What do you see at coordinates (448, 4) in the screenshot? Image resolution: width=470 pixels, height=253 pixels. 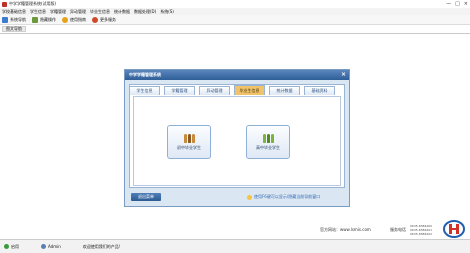 I see `minimize-button: —` at bounding box center [448, 4].